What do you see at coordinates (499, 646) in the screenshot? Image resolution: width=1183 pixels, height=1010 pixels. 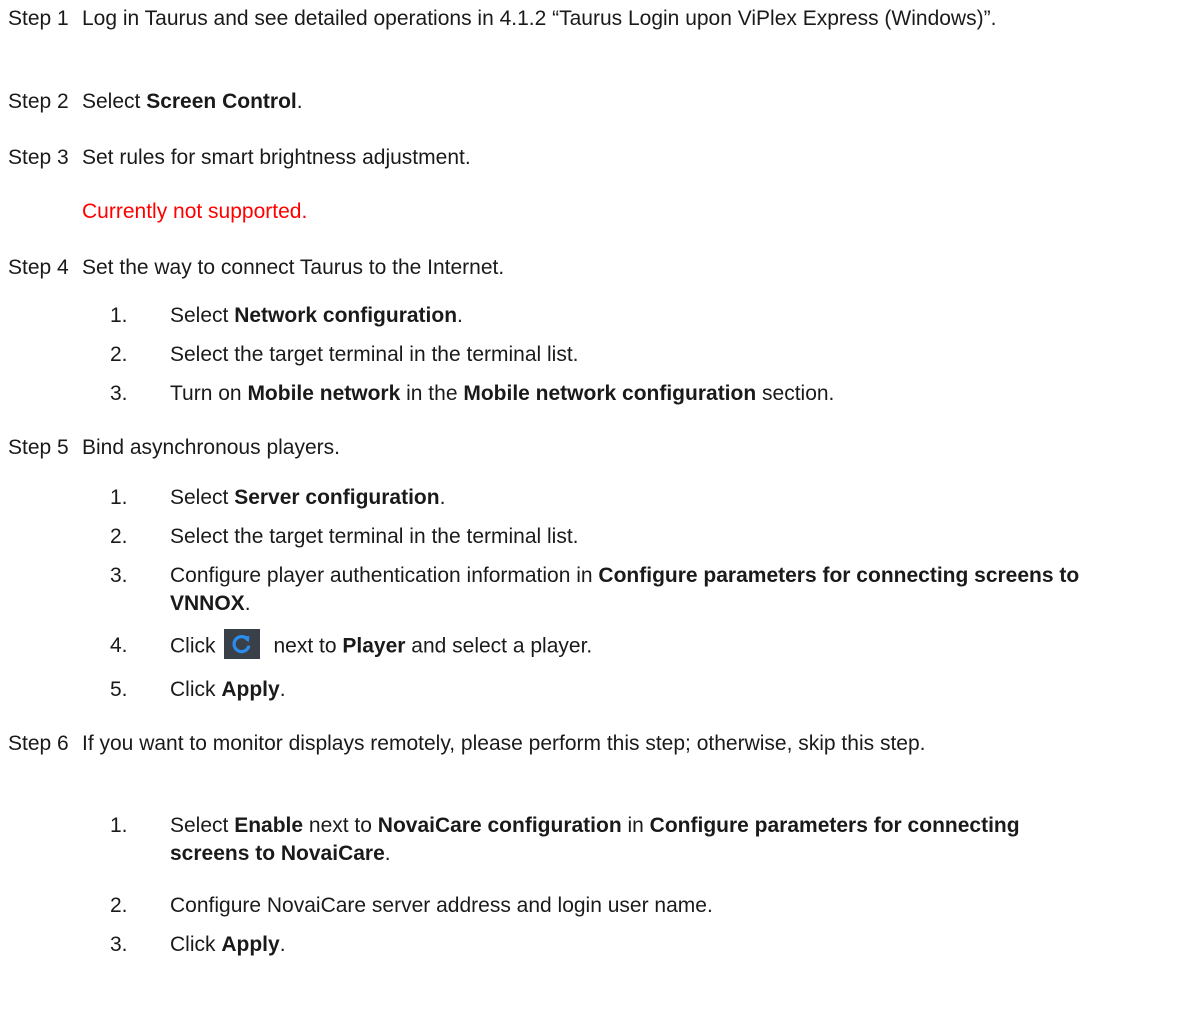 I see `step-5-sub-4-post: and select a player.` at bounding box center [499, 646].